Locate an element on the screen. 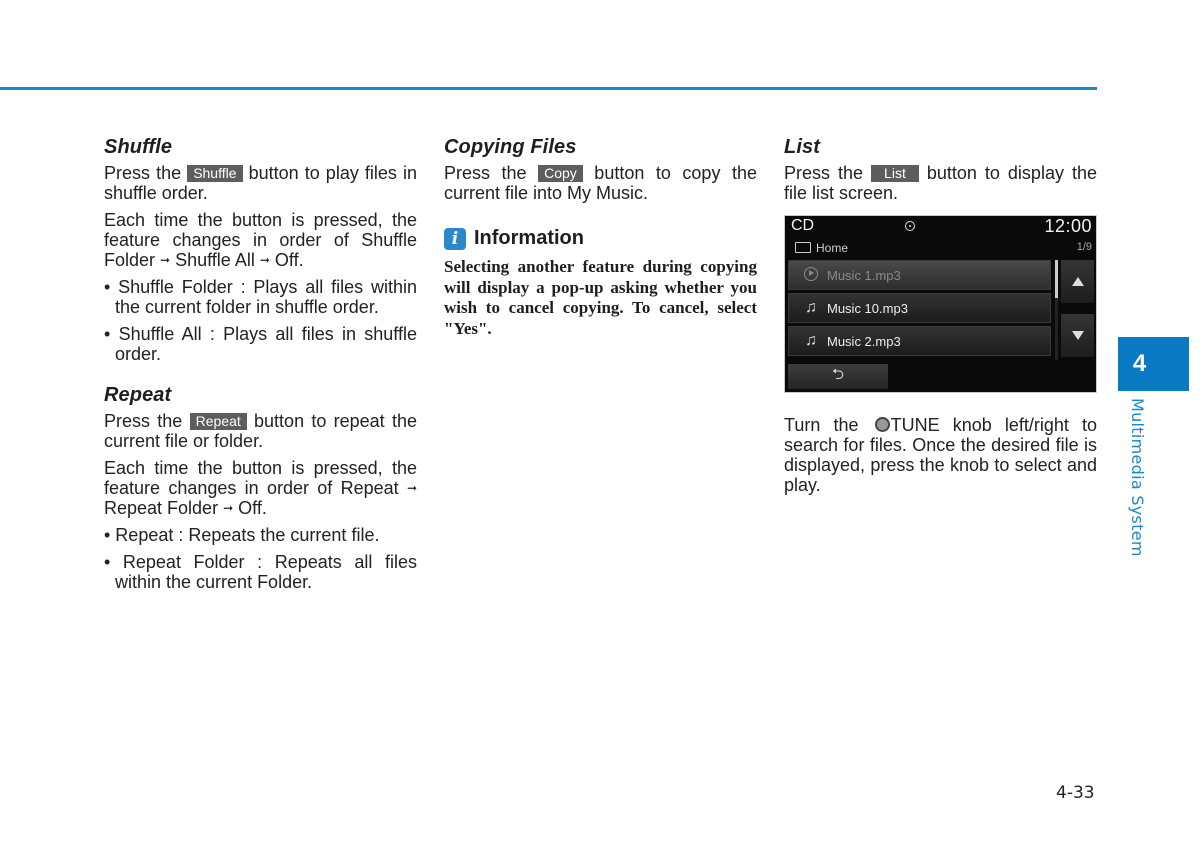  arrow-up-icon is located at coordinates (1077, 281).